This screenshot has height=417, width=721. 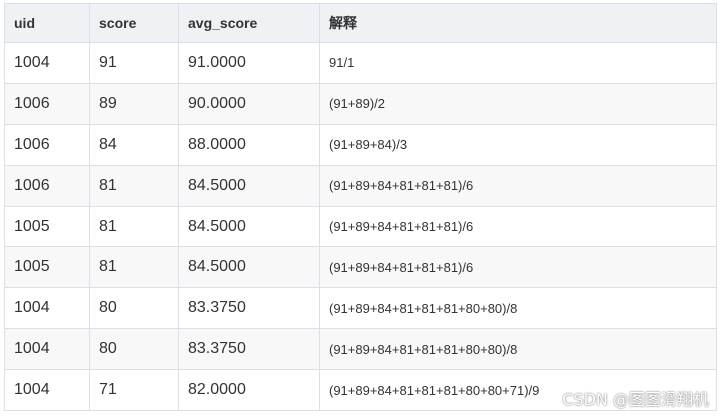 I want to click on cell-avg-score: 82.0000, so click(x=249, y=390).